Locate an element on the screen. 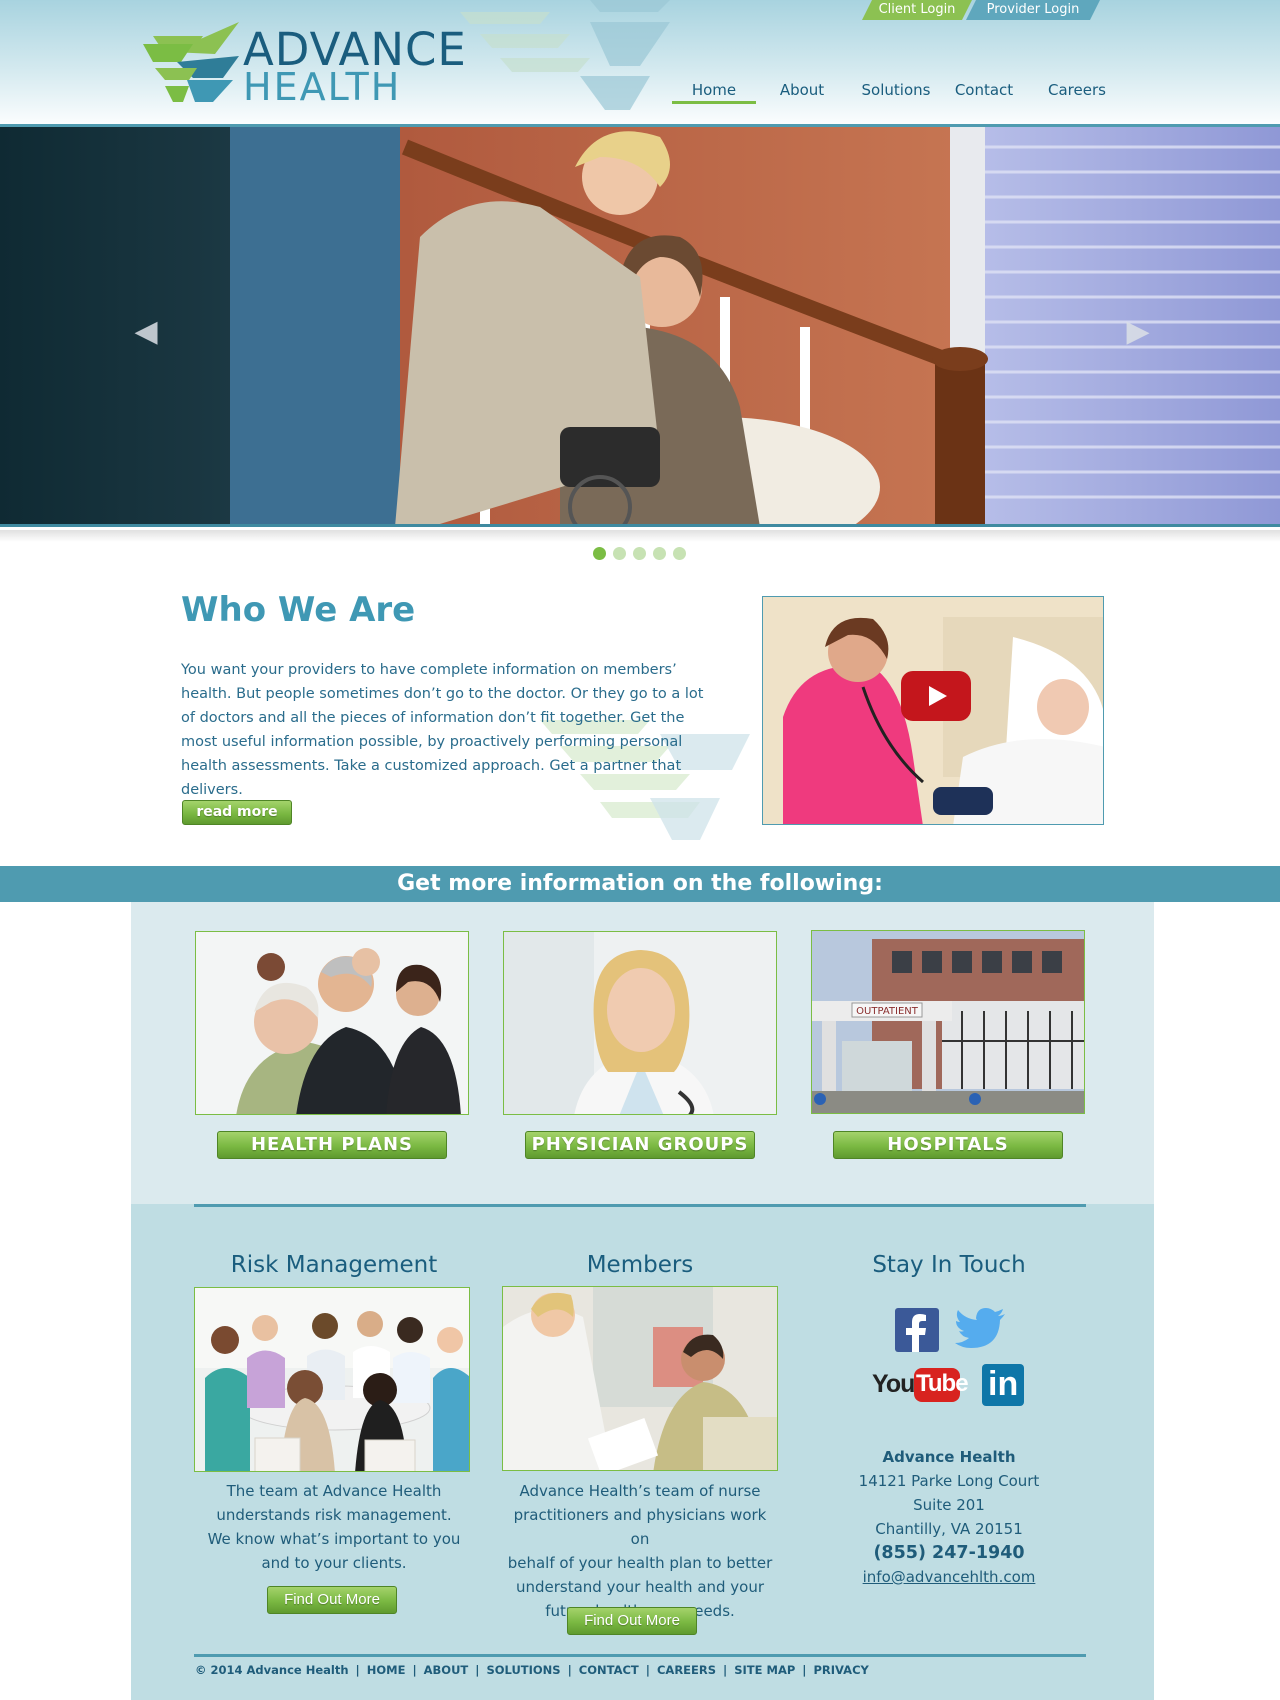  nav-contact: Contact is located at coordinates (984, 91).